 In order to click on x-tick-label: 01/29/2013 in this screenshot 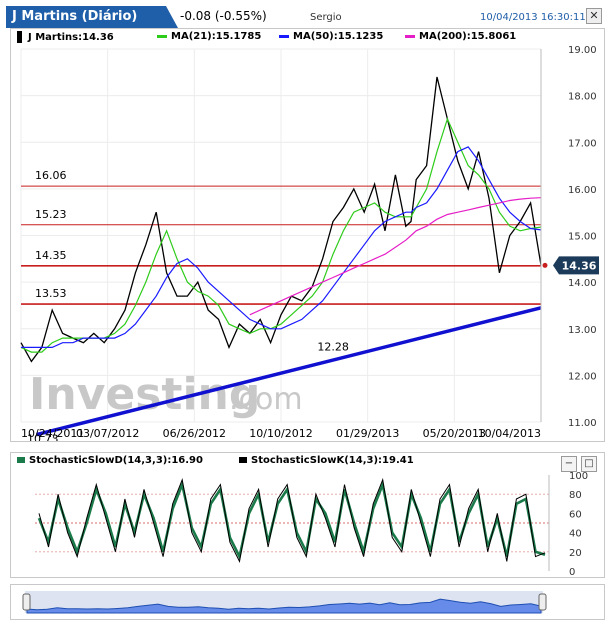, I will do `click(367, 433)`.